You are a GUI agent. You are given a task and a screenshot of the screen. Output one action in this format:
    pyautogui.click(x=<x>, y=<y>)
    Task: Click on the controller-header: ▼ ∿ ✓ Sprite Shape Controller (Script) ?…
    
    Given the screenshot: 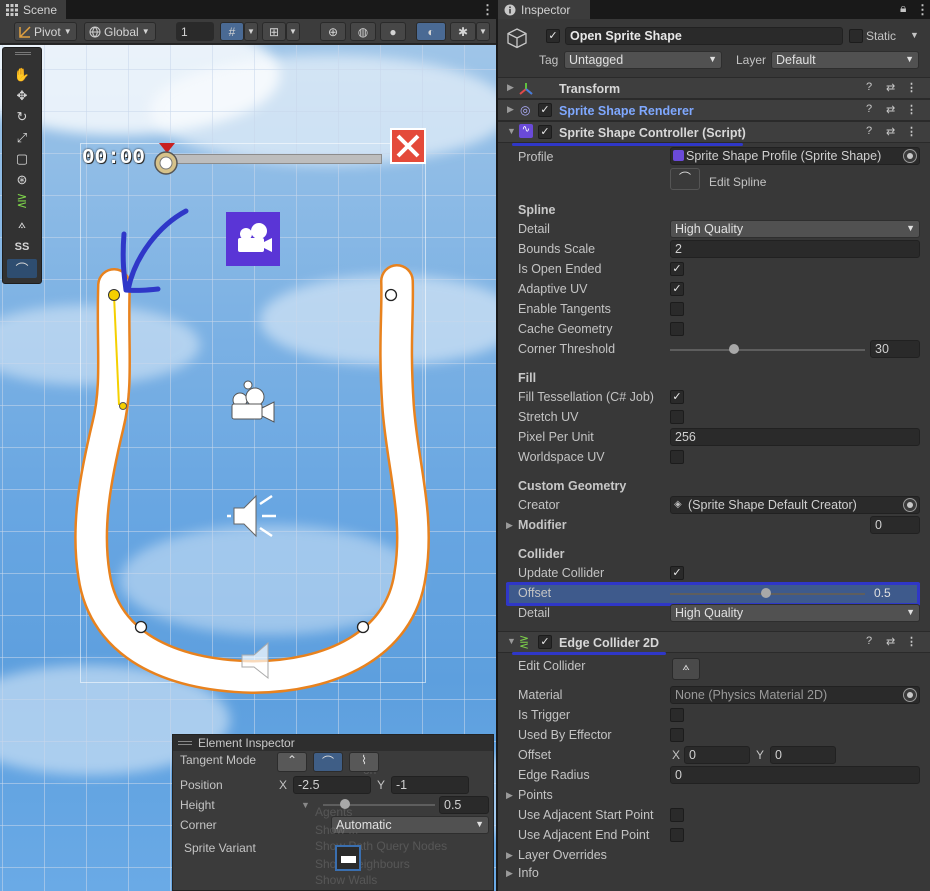 What is the action you would take?
    pyautogui.click(x=714, y=132)
    